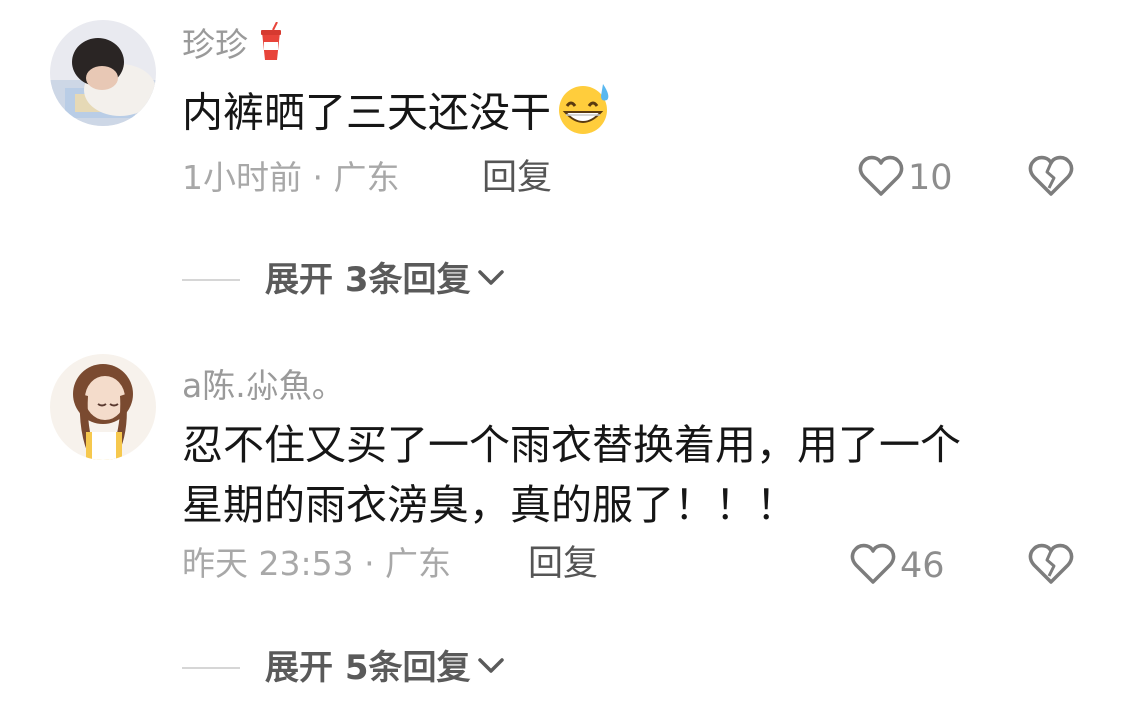 This screenshot has width=1125, height=718. I want to click on username-text: a陈.尛魚。, so click(263, 385).